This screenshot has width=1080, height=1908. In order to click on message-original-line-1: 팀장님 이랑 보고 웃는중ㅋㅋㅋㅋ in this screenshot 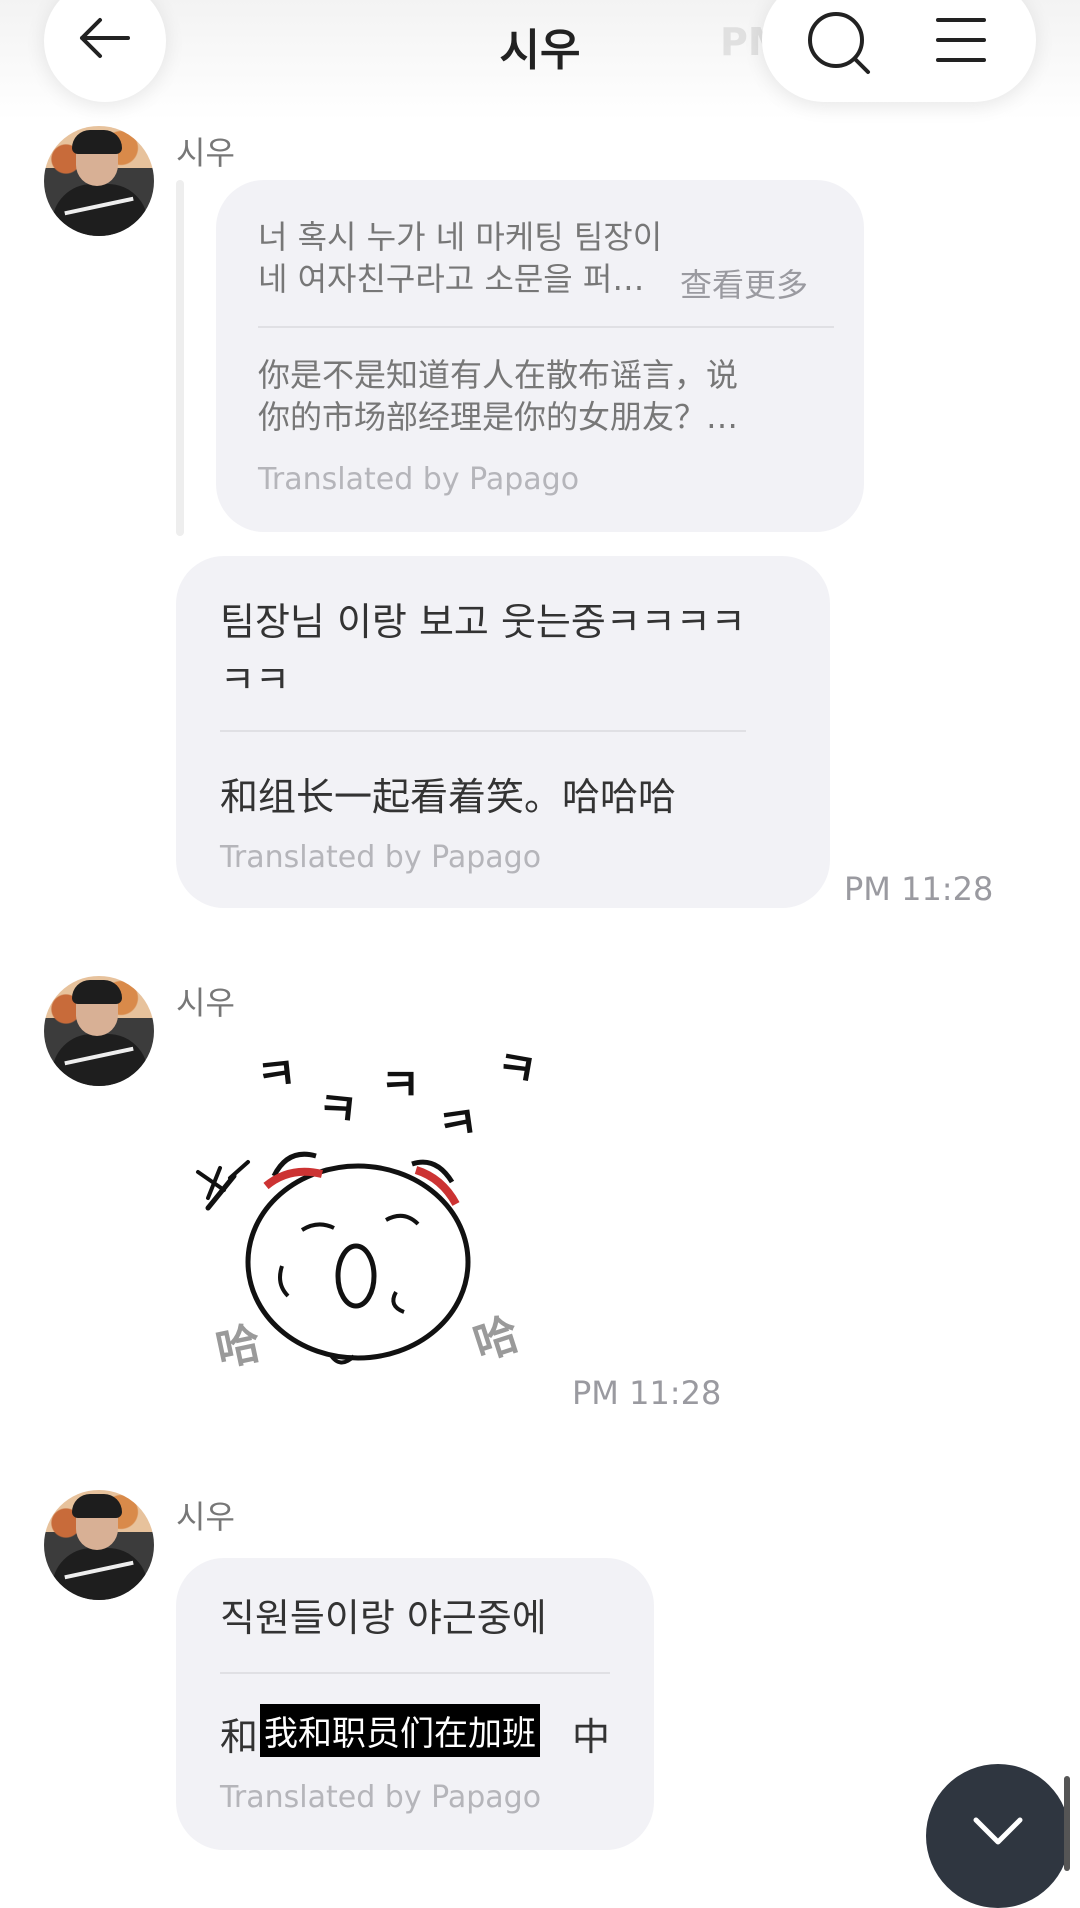, I will do `click(483, 622)`.